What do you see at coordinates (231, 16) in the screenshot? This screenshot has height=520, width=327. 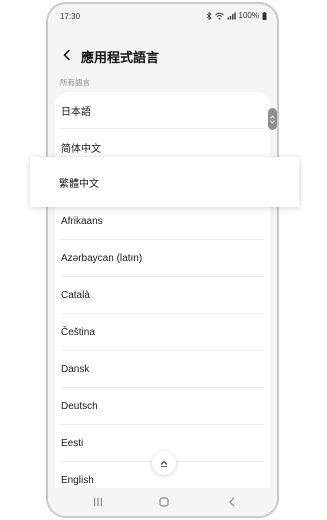 I see `signal-icon` at bounding box center [231, 16].